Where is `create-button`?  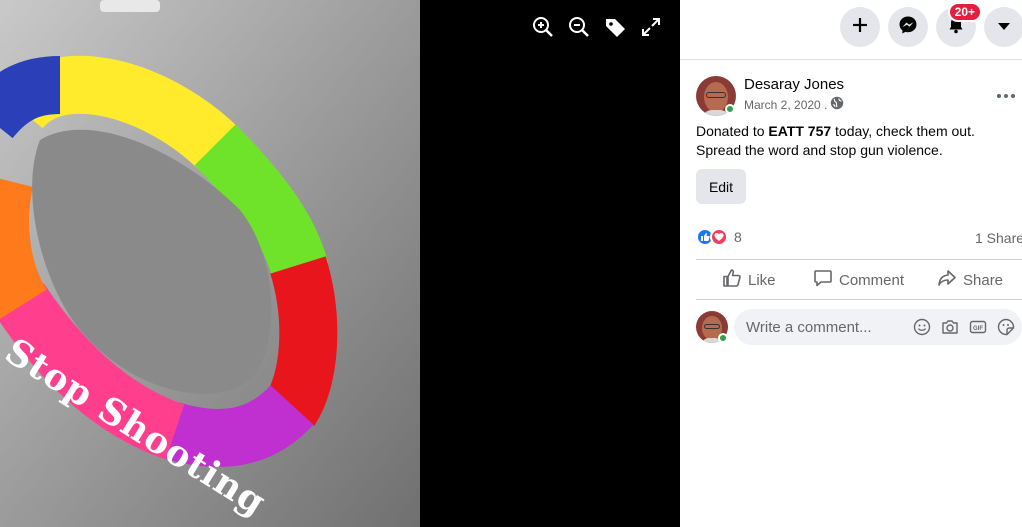 create-button is located at coordinates (860, 27).